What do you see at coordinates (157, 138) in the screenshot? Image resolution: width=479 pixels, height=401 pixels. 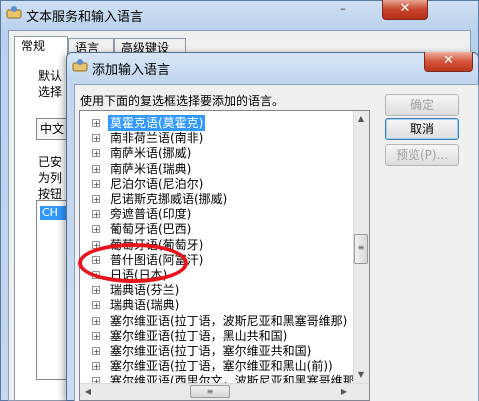 I see `language-label: 南非荷兰语(南非)` at bounding box center [157, 138].